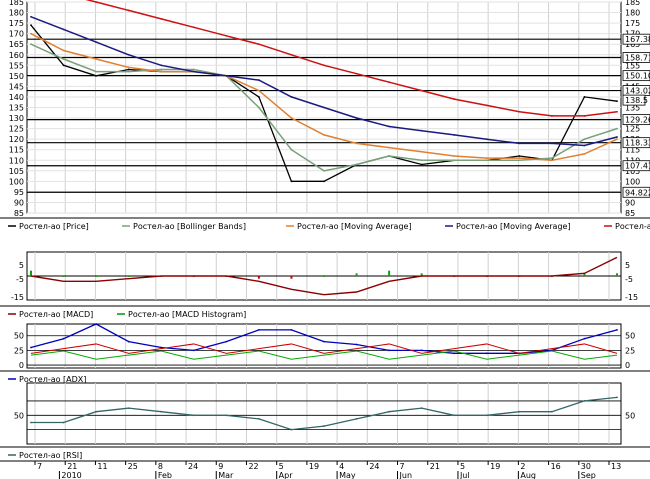 This screenshot has width=650, height=479. I want to click on y-tick-label-right: 125, so click(632, 129).